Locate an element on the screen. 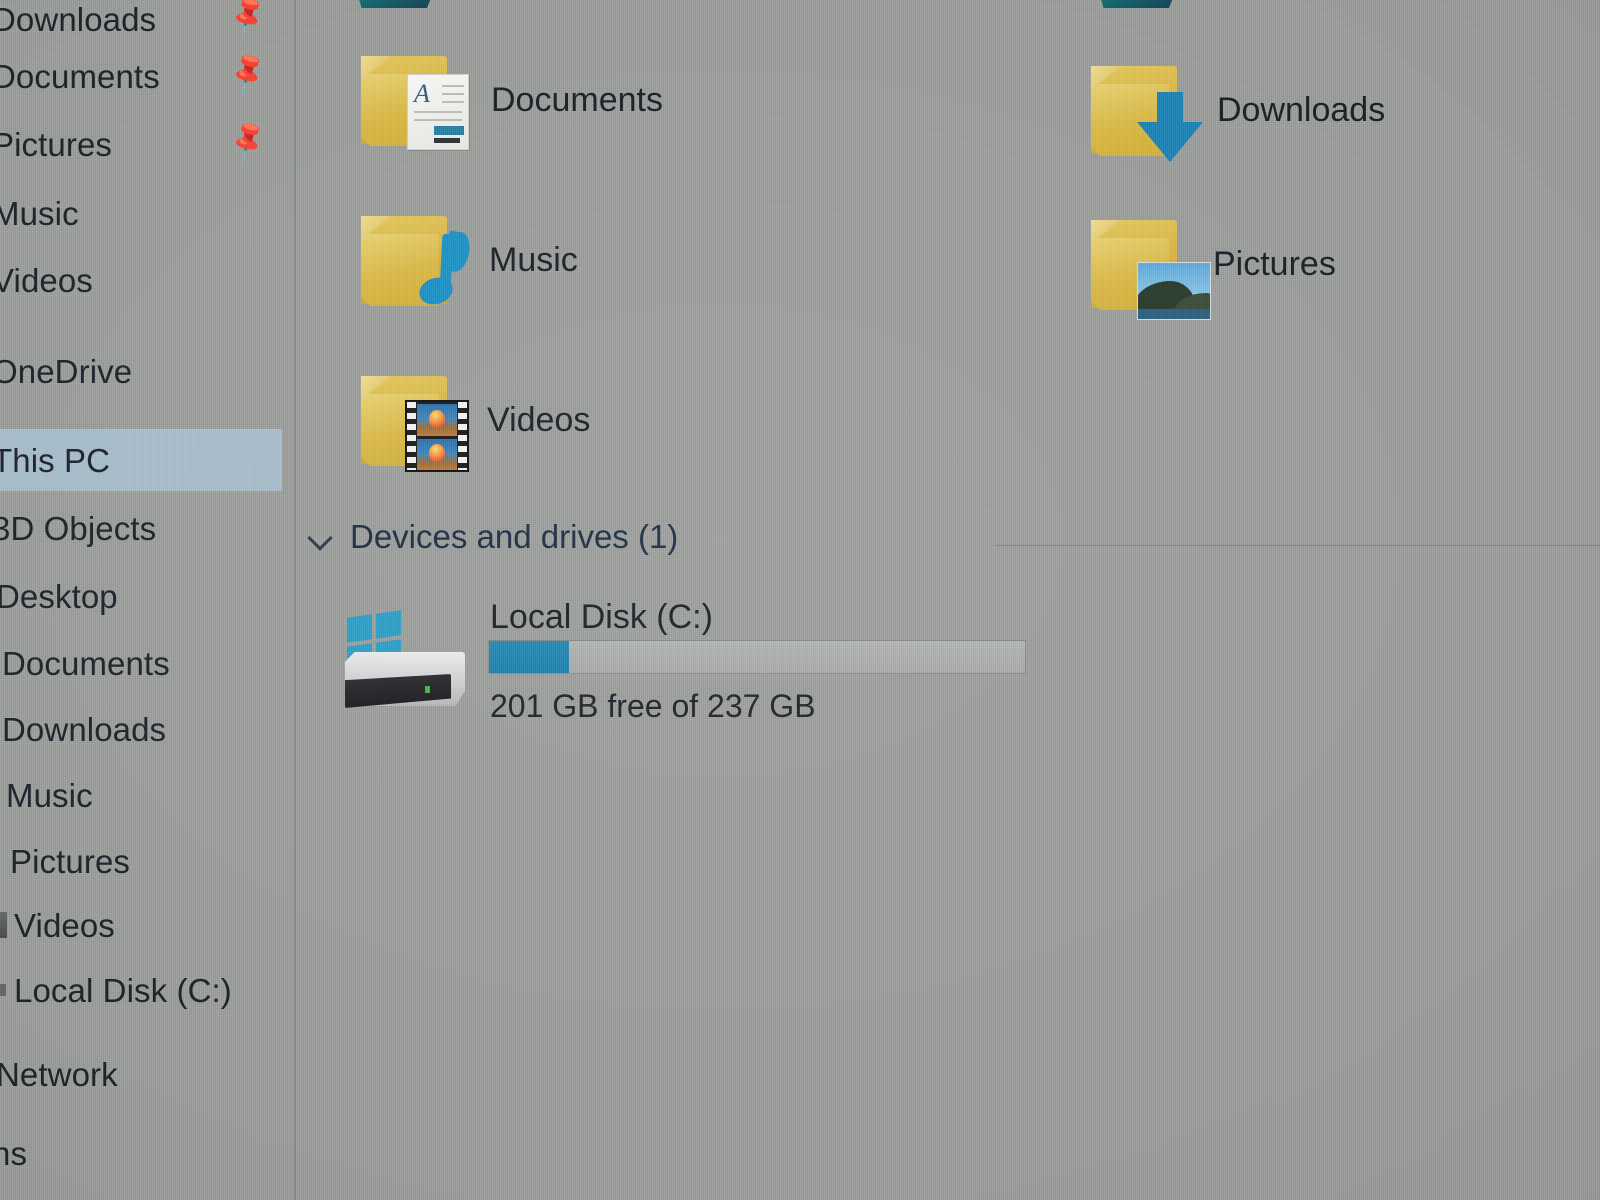 The height and width of the screenshot is (1200, 1600). sidebar-item-3d-objects: 3D Objects is located at coordinates (141, 528).